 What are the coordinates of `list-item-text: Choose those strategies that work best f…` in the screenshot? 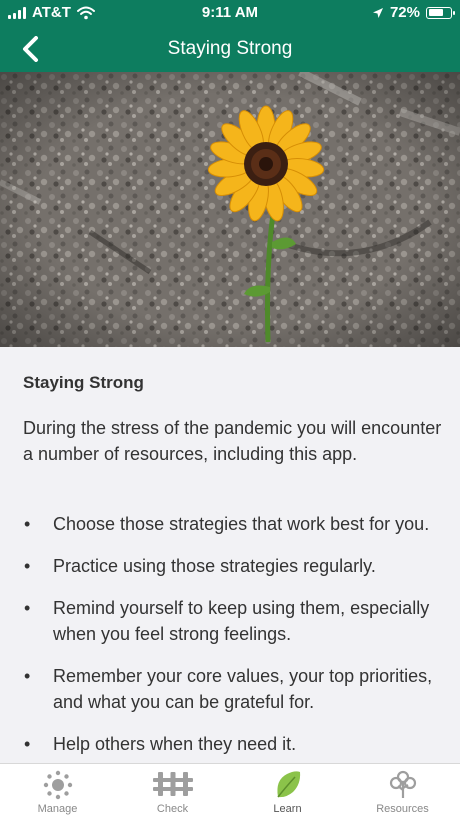 It's located at (241, 524).